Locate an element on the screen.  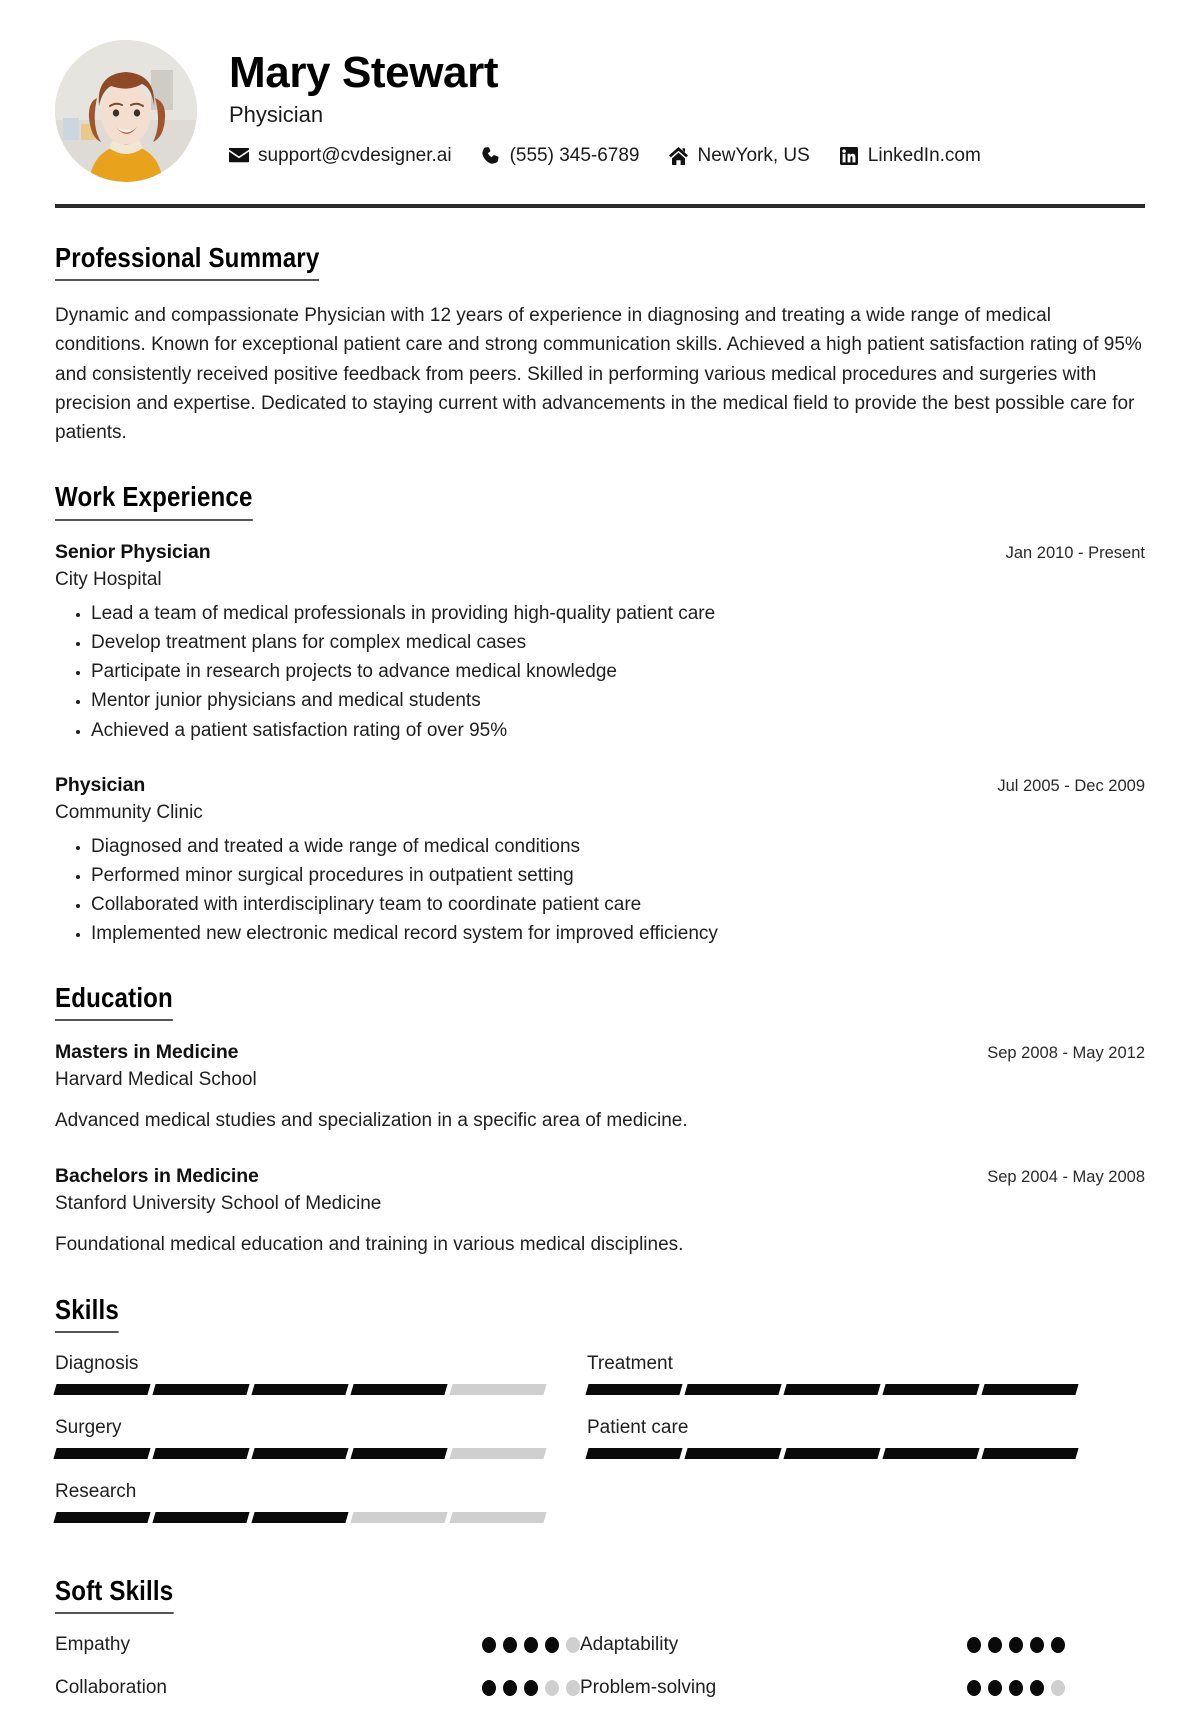
soft-skill-item: Problem-solving is located at coordinates (822, 1688).